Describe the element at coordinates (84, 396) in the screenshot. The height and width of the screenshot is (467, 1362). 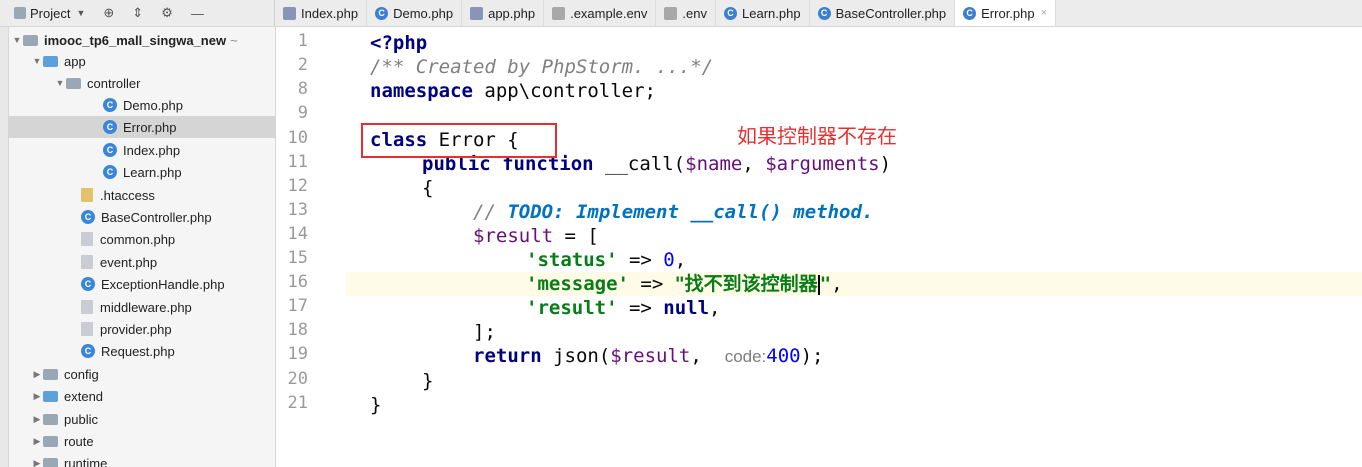
I see `tree-item-label: extend` at that location.